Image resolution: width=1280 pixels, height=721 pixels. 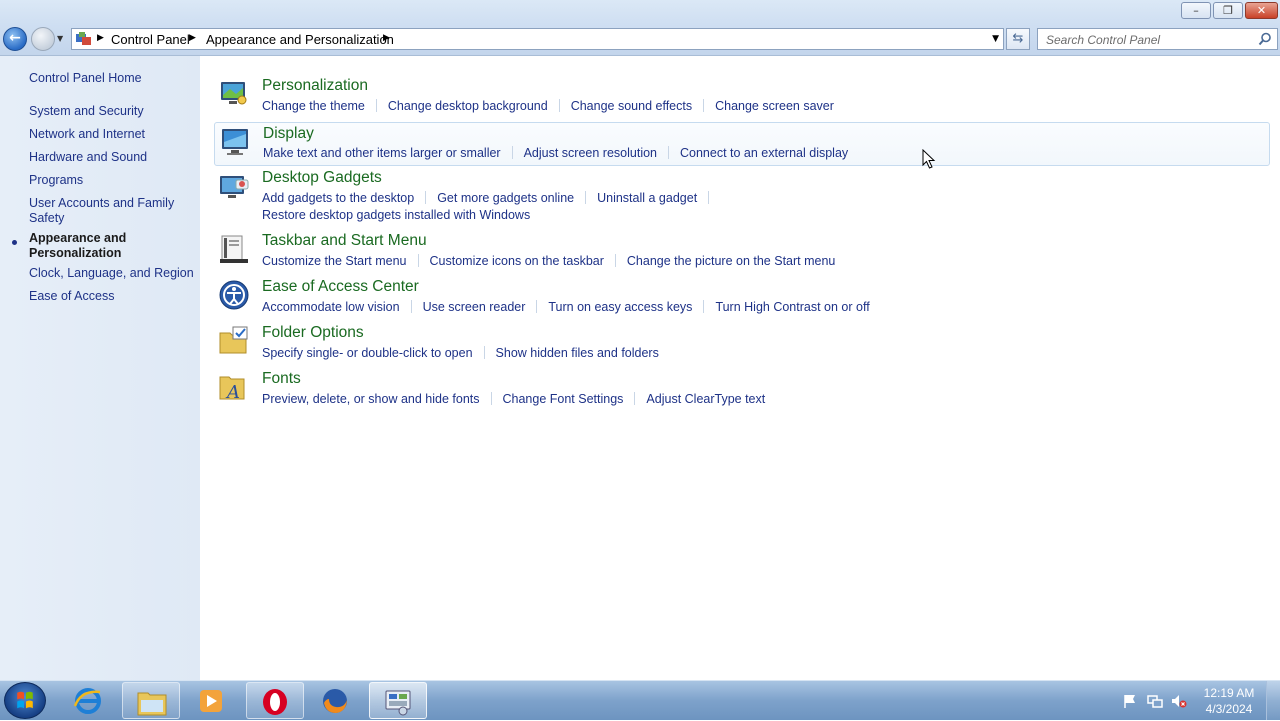 I want to click on action-center-flag-icon, so click(x=1130, y=701).